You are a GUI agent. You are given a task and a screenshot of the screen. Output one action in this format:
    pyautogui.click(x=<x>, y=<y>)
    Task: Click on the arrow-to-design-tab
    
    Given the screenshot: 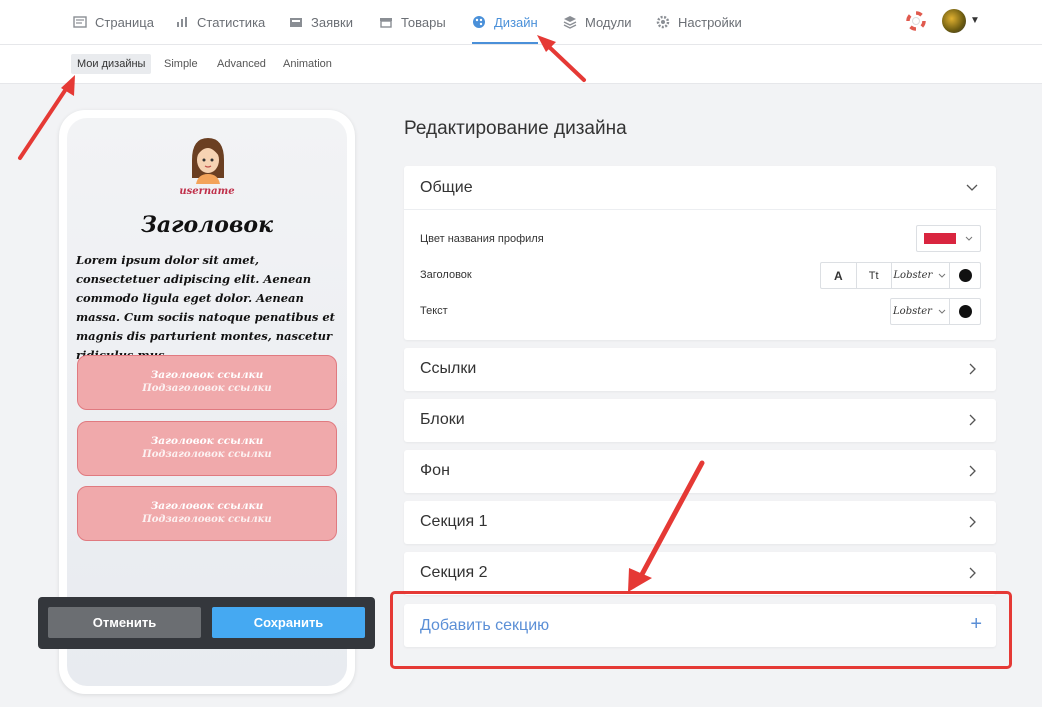 What is the action you would take?
    pyautogui.click(x=561, y=58)
    